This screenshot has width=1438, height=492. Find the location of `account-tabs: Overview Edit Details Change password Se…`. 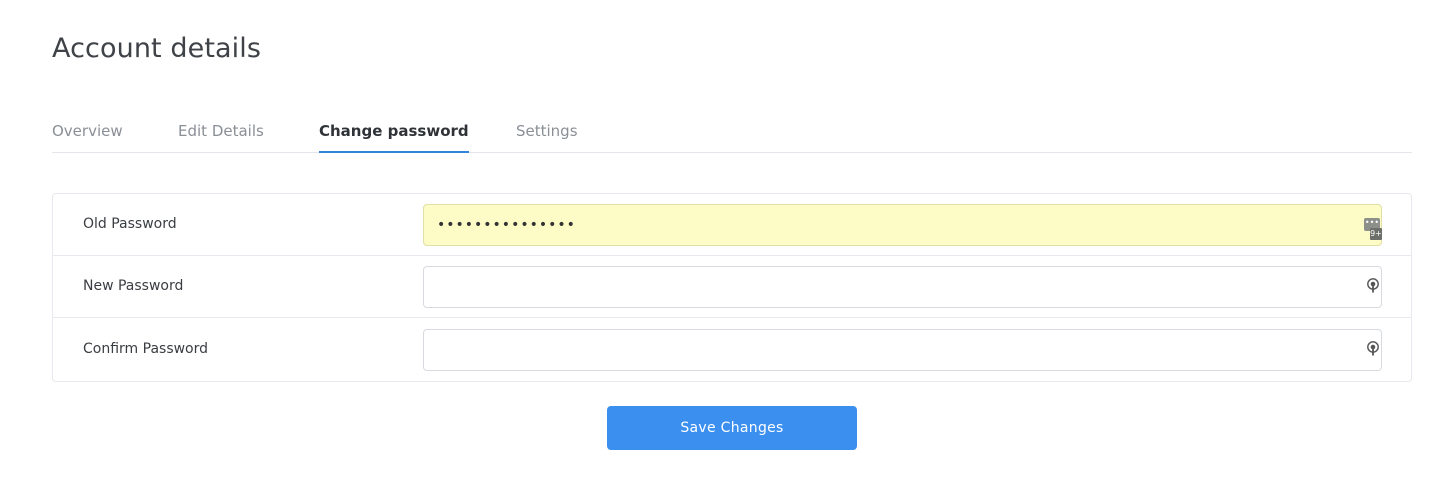

account-tabs: Overview Edit Details Change password Se… is located at coordinates (732, 131).